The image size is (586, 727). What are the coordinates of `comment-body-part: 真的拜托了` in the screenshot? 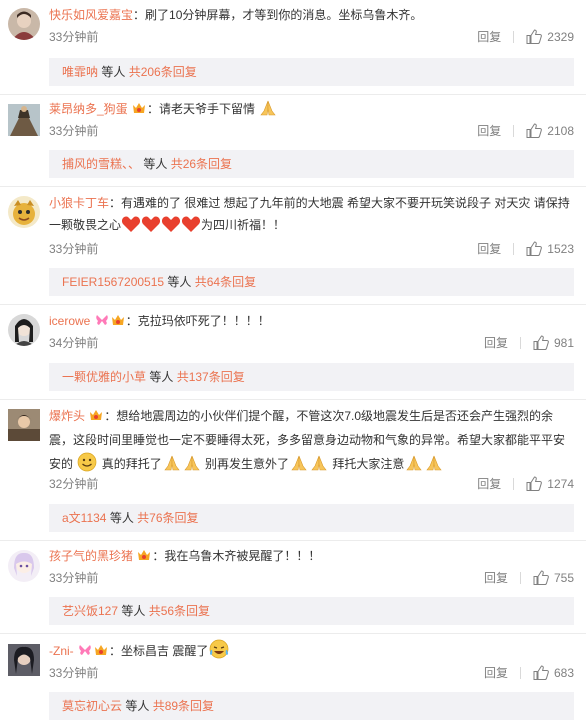 It's located at (130, 464).